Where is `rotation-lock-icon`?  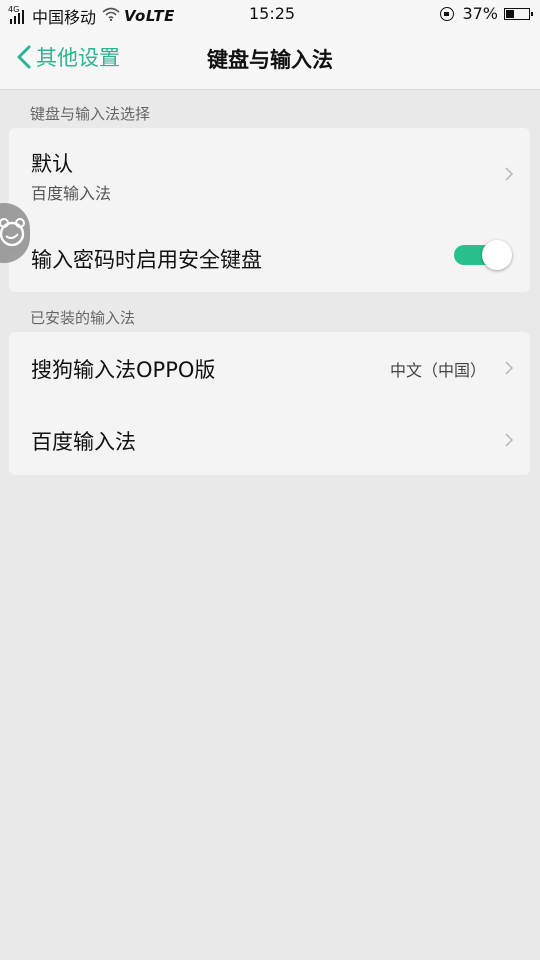 rotation-lock-icon is located at coordinates (447, 13).